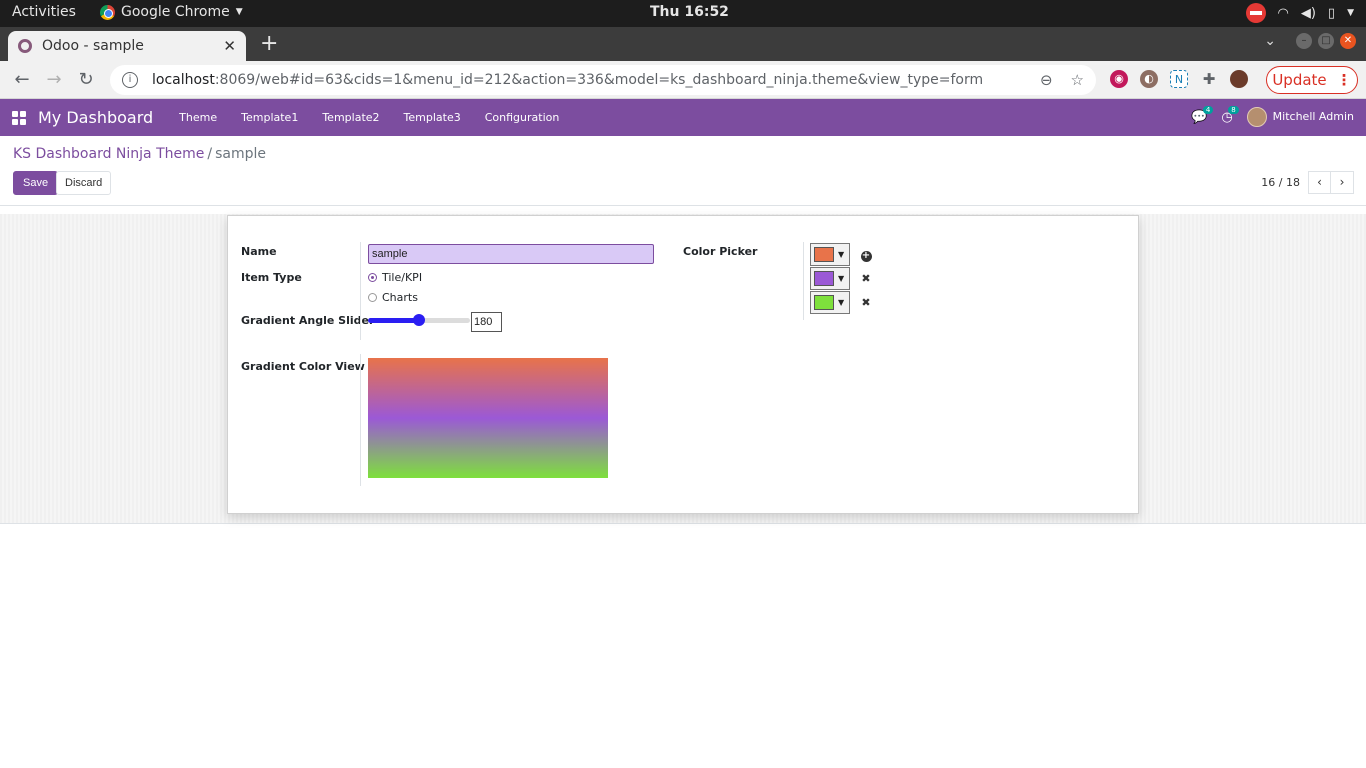 The width and height of the screenshot is (1366, 768). Describe the element at coordinates (402, 277) in the screenshot. I see `radio-label: Tile/KPI` at that location.